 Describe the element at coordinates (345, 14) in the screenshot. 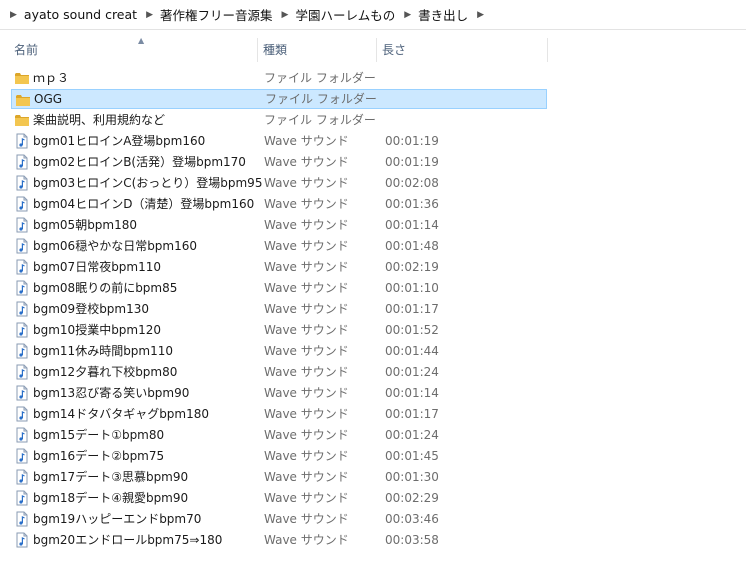

I see `breadcrumb-item: 学園ハーレムもの` at that location.